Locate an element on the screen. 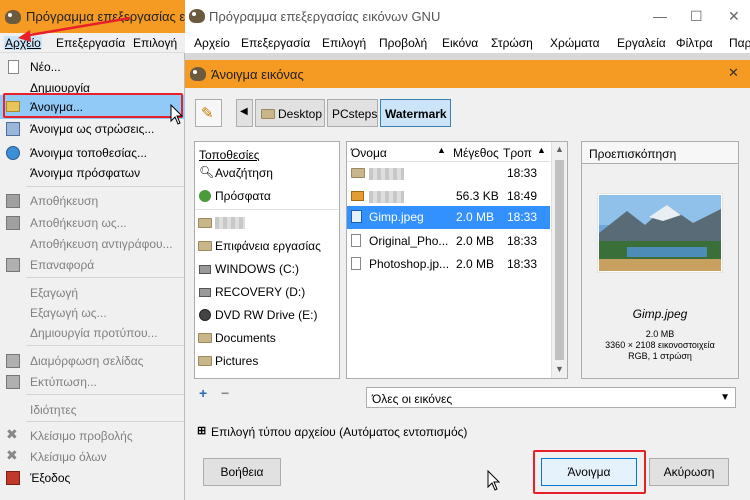 This screenshot has height=500, width=750. column-name: Όνομα is located at coordinates (369, 153).